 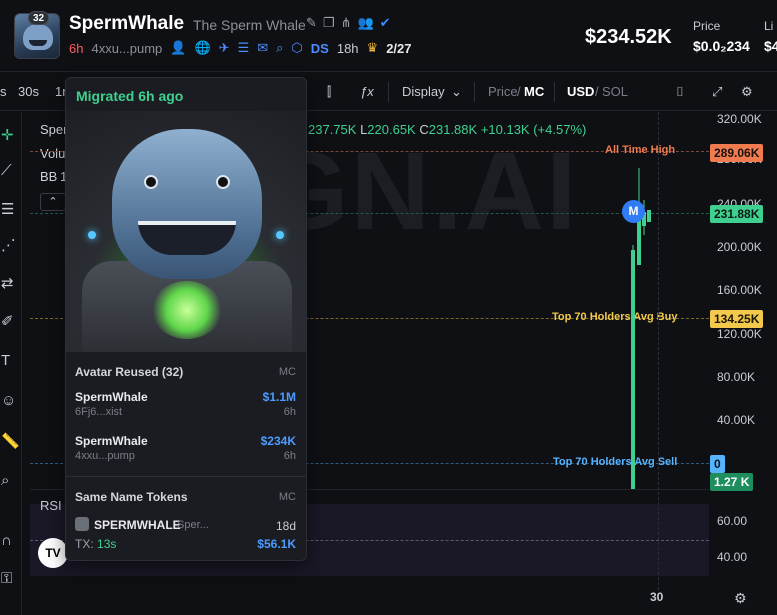 I want to click on mc-toggle: MC, so click(x=534, y=91).